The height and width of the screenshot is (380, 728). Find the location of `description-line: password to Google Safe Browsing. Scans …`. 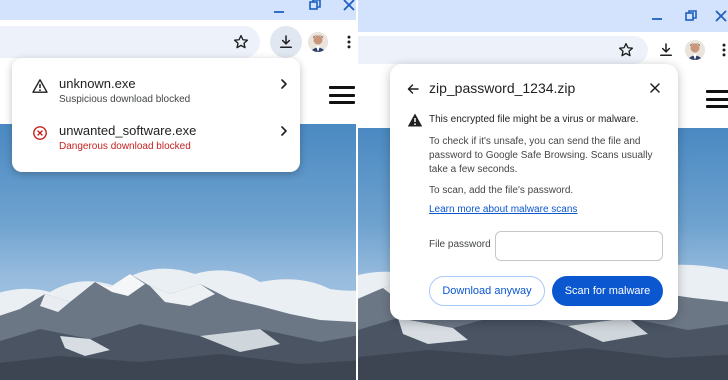

description-line: password to Google Safe Browsing. Scans … is located at coordinates (541, 155).